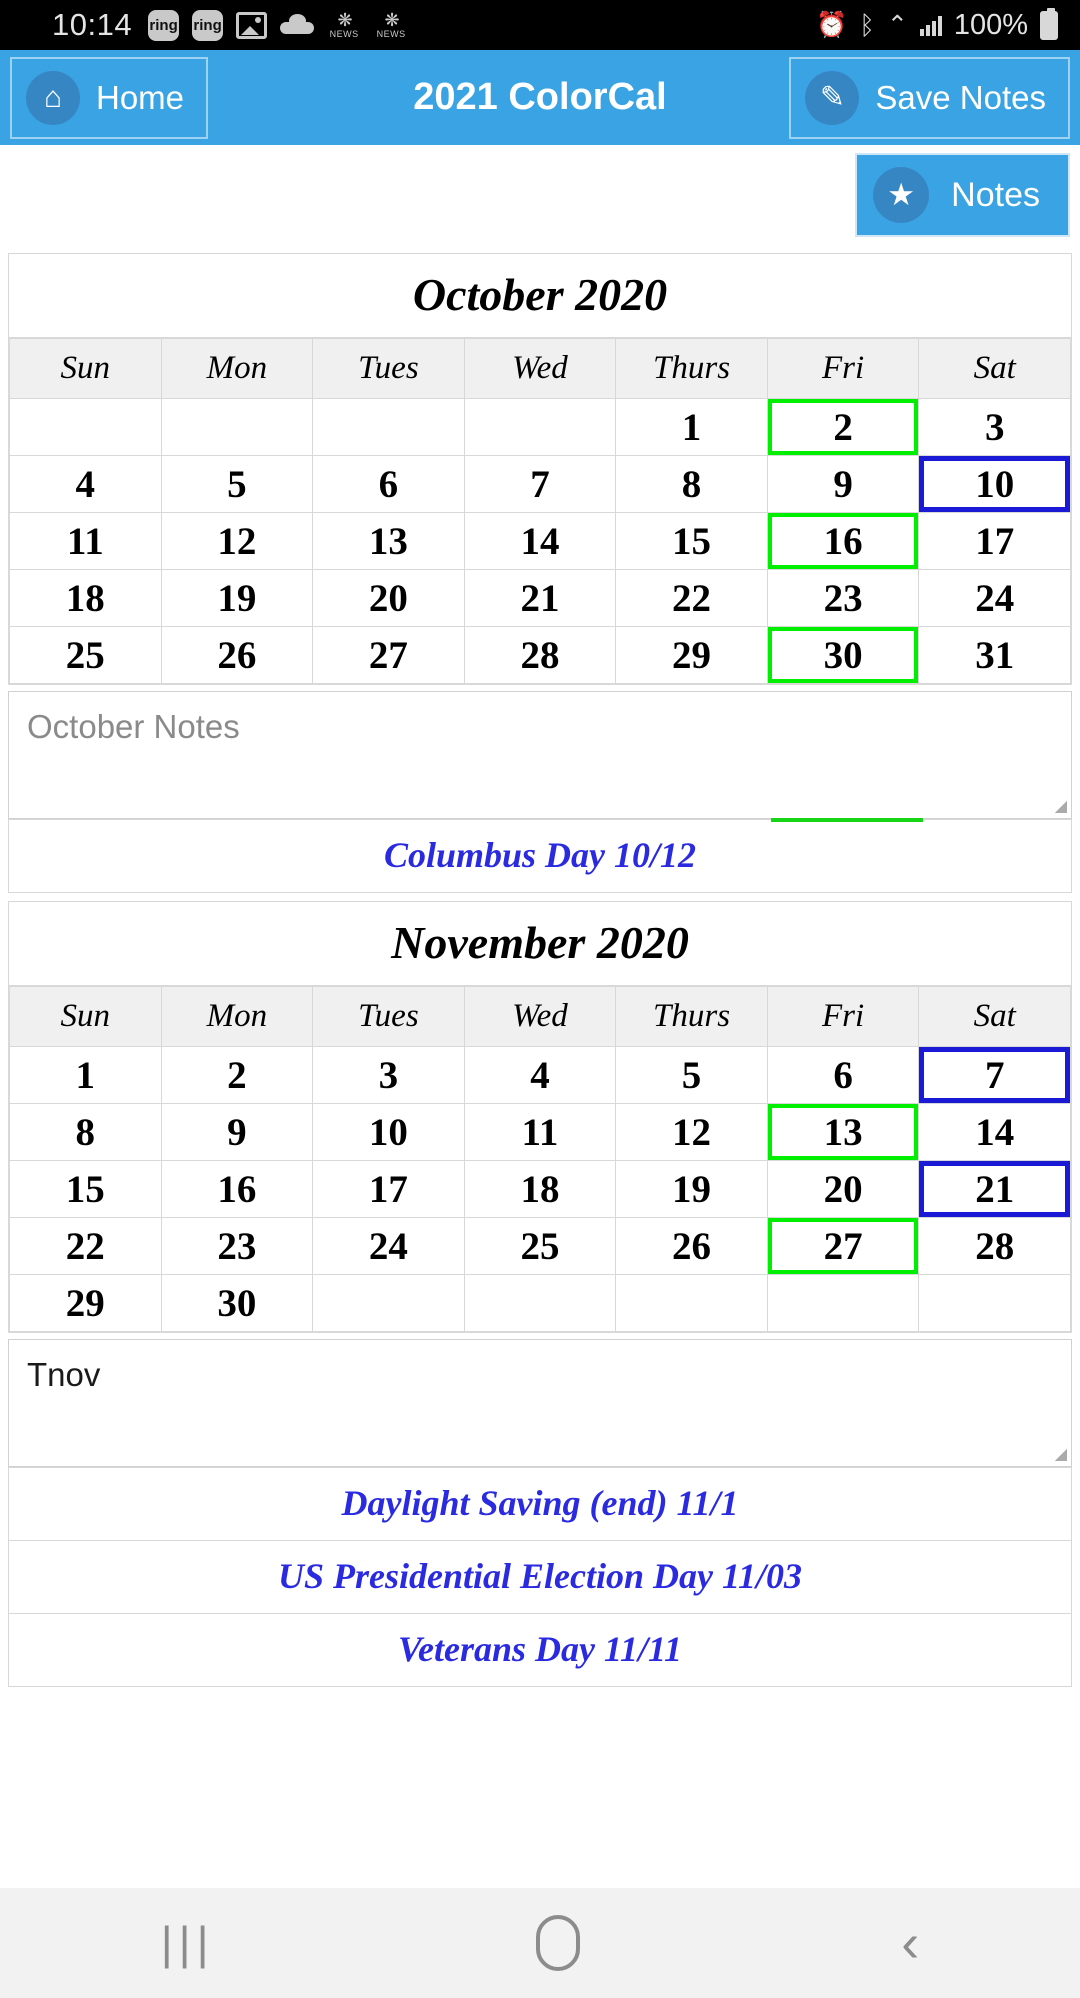  I want to click on holiday-row: US Presidential Election Day 11/03, so click(540, 1577).